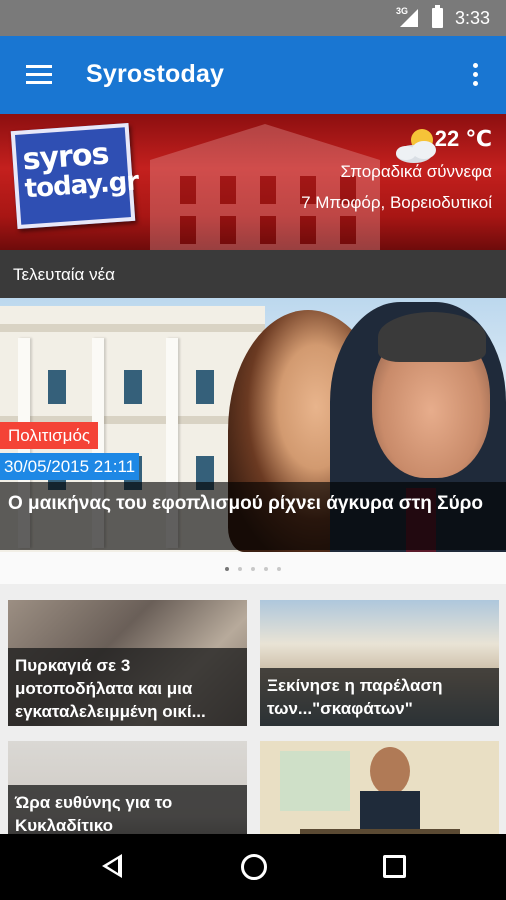 This screenshot has width=506, height=900. I want to click on news-card-title: Ώρα ευθύνης για το Κυκλαδίτικο, so click(94, 814).